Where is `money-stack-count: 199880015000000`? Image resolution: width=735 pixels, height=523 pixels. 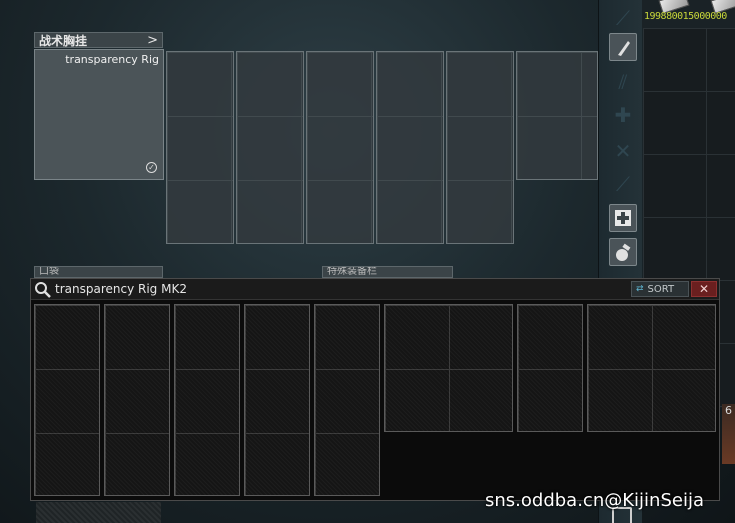
money-stack-count: 199880015000000 is located at coordinates (685, 16).